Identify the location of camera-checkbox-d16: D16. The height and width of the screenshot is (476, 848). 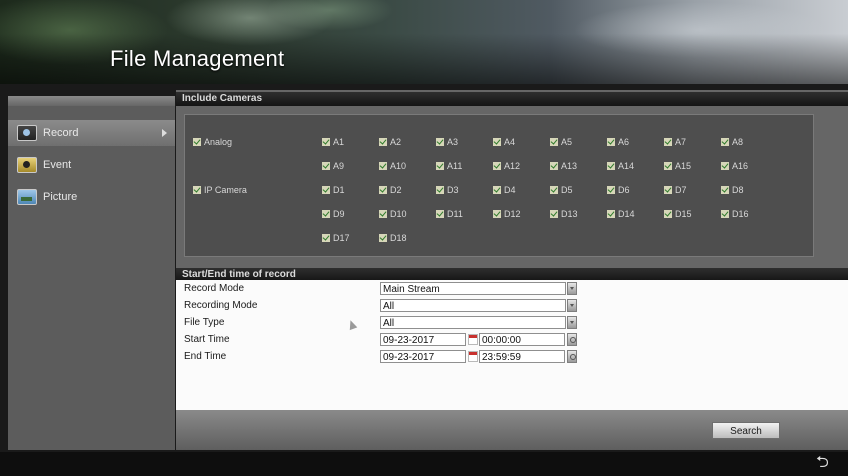
(735, 214).